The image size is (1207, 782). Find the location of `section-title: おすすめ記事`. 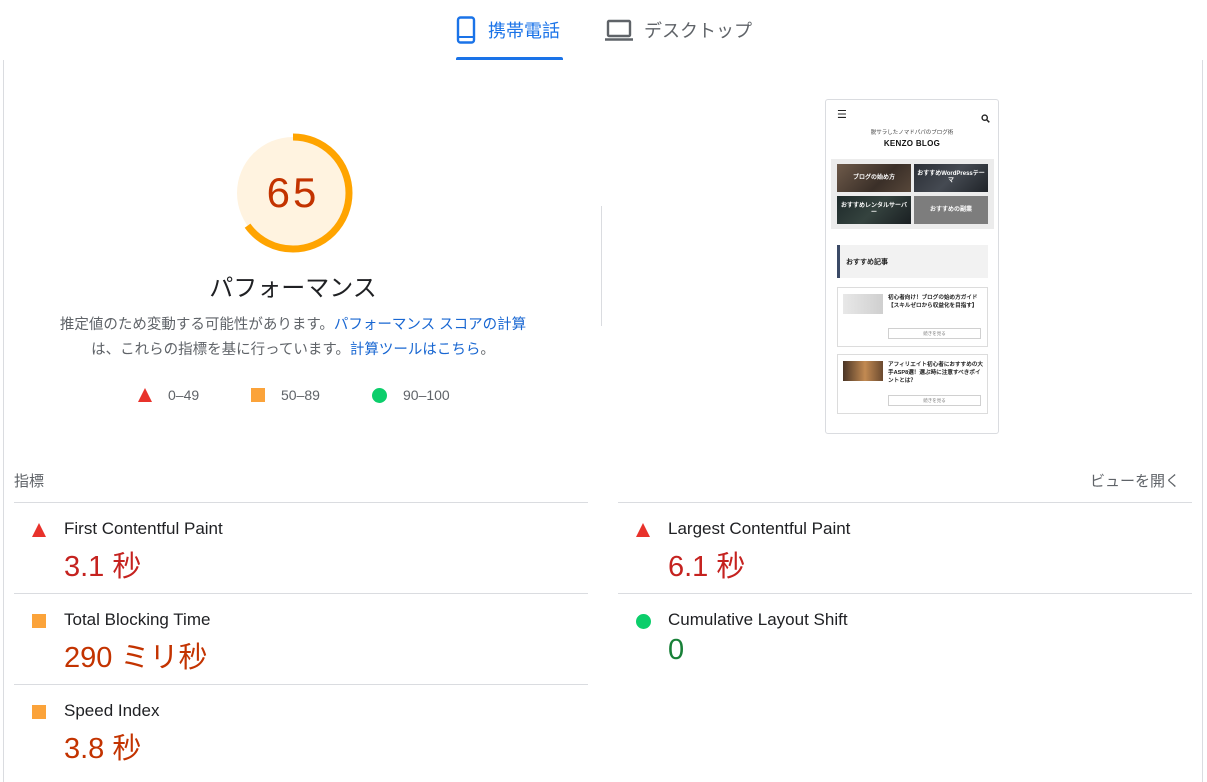

section-title: おすすめ記事 is located at coordinates (912, 261).